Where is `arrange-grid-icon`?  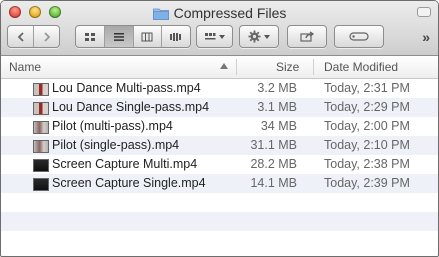 arrange-grid-icon is located at coordinates (210, 35).